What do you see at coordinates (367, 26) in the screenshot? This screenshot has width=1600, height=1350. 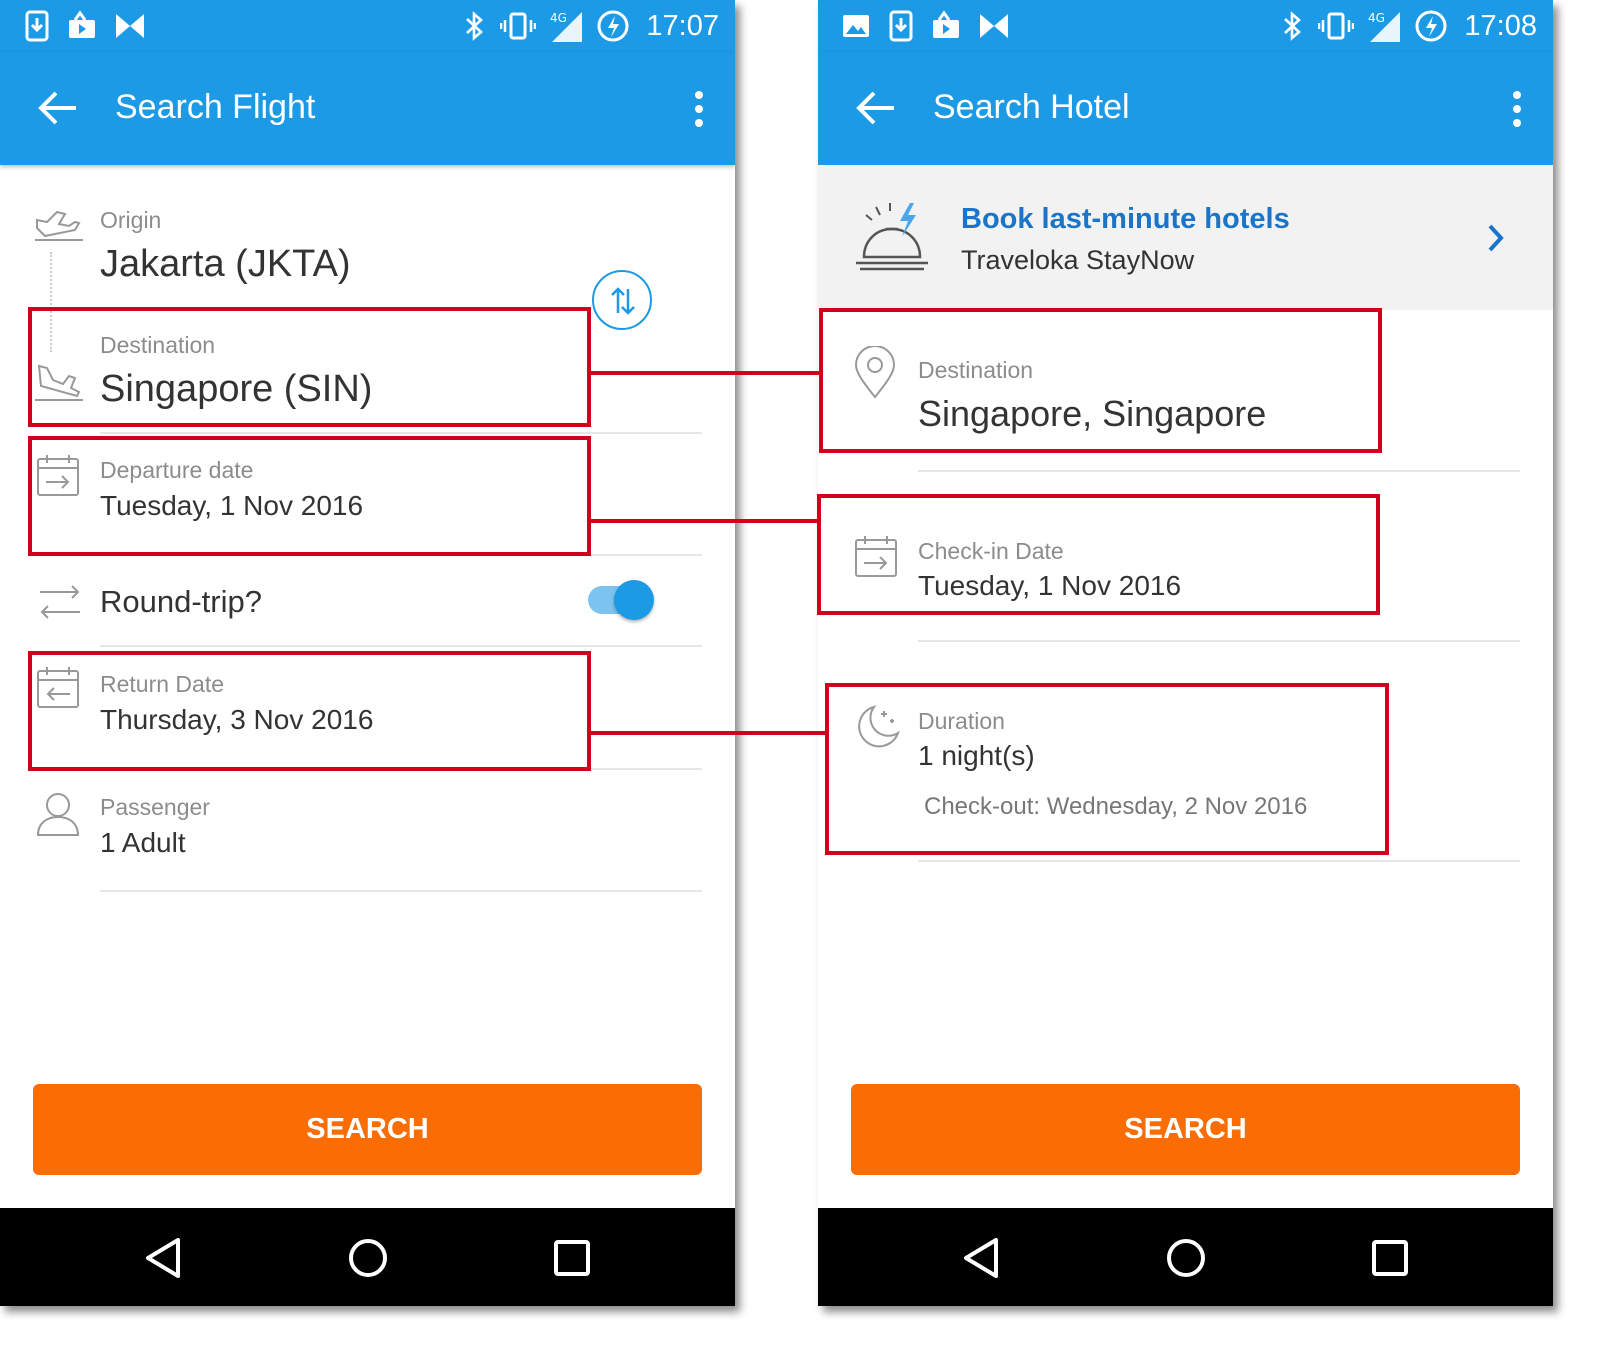 I see `status-bar: 4G 17:07` at bounding box center [367, 26].